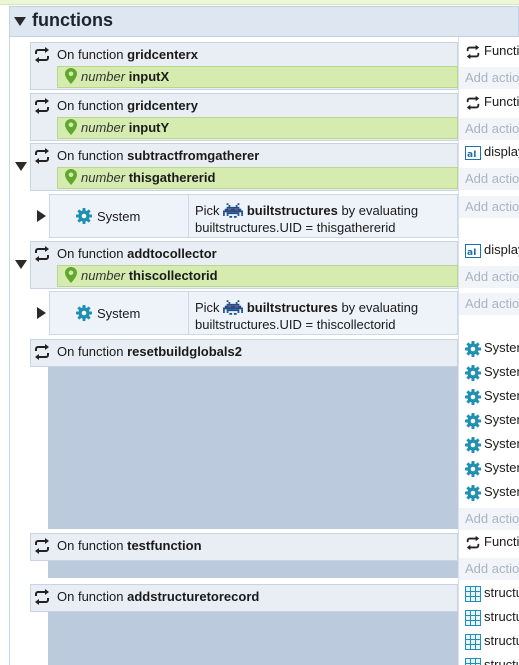 The image size is (519, 665). Describe the element at coordinates (158, 155) in the screenshot. I see `event-condition-text: On function subtractfromgatherer` at that location.